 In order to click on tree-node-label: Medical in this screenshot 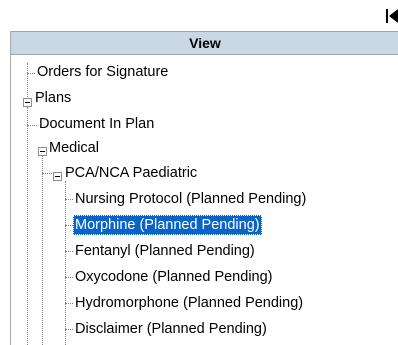, I will do `click(74, 148)`.